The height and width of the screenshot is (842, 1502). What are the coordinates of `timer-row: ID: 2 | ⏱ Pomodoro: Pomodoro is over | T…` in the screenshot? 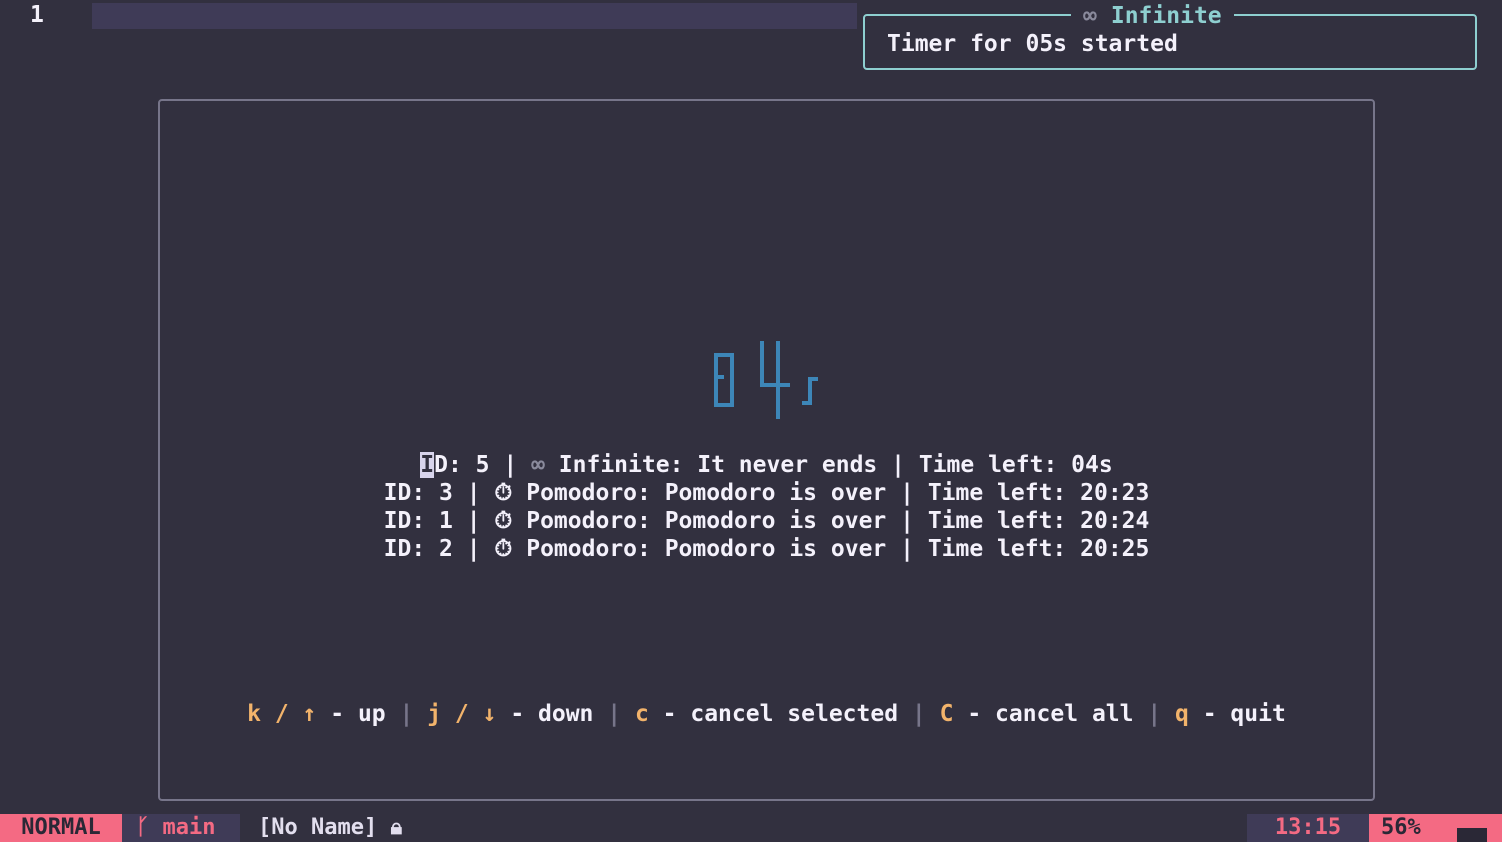 It's located at (766, 549).